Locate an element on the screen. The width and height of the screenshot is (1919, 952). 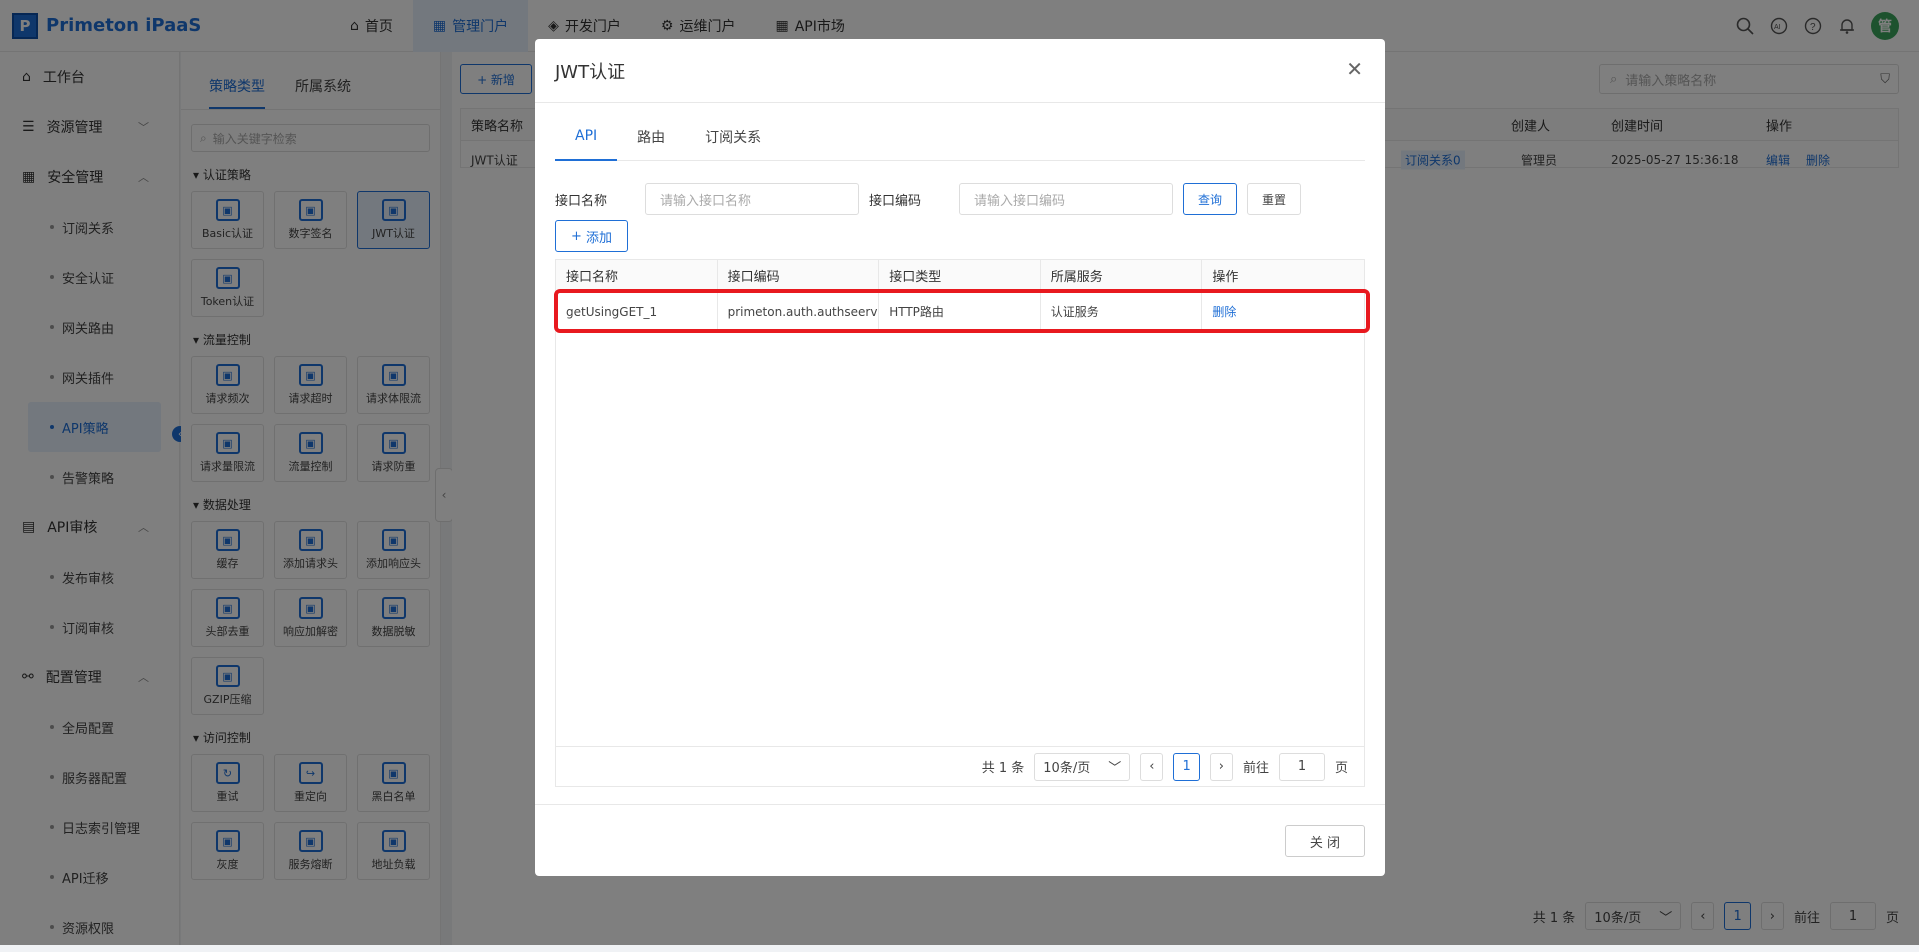
tab-api: API is located at coordinates (586, 137).